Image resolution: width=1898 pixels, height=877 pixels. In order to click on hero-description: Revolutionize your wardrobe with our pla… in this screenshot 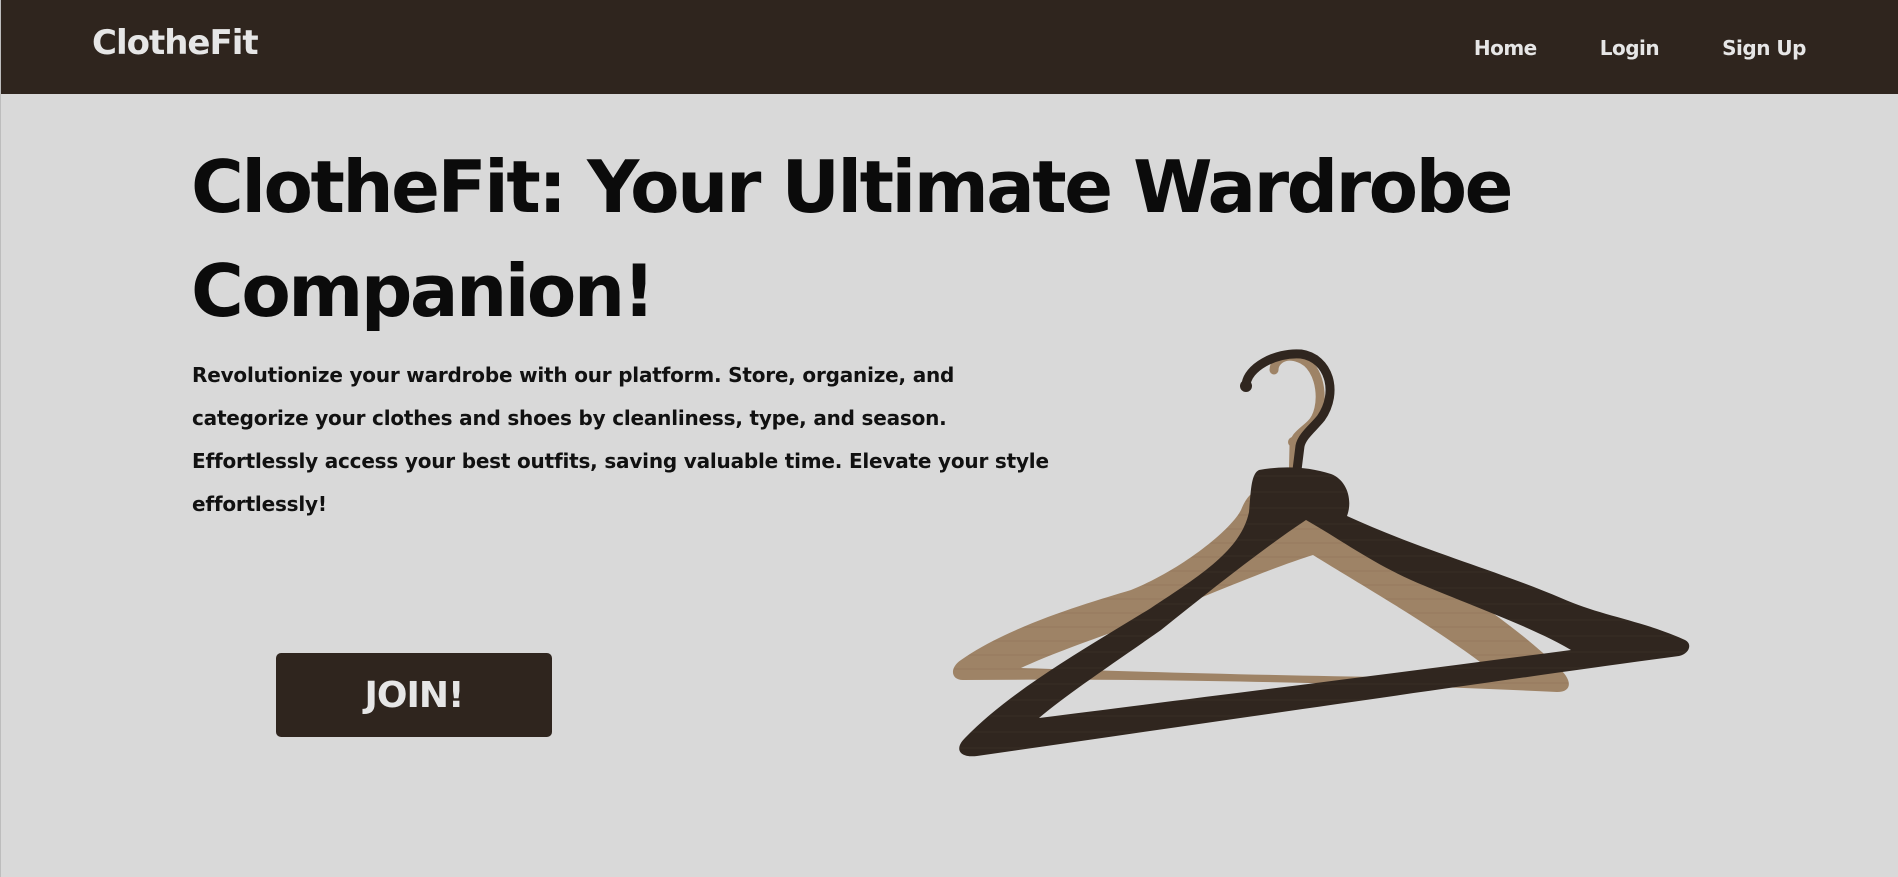, I will do `click(620, 439)`.